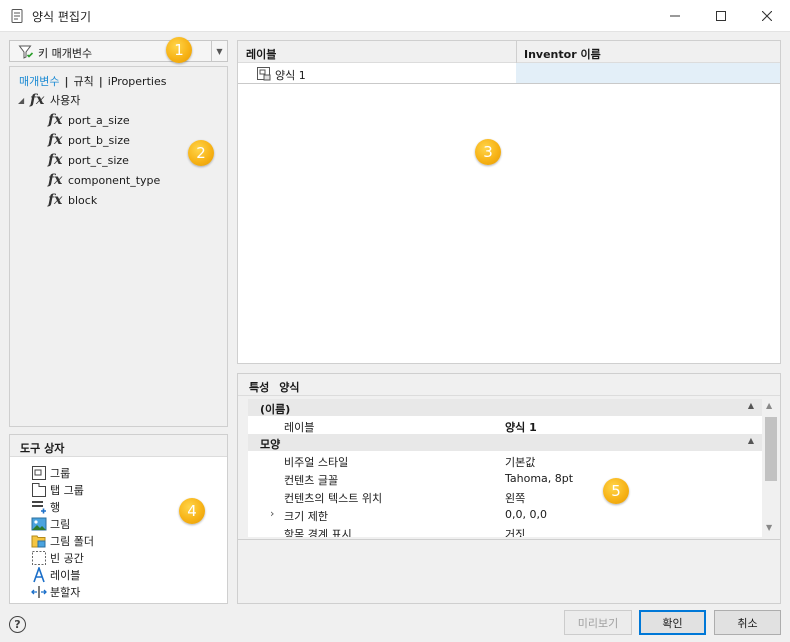 This screenshot has width=790, height=642. What do you see at coordinates (747, 622) in the screenshot?
I see `cancel-button: 취소` at bounding box center [747, 622].